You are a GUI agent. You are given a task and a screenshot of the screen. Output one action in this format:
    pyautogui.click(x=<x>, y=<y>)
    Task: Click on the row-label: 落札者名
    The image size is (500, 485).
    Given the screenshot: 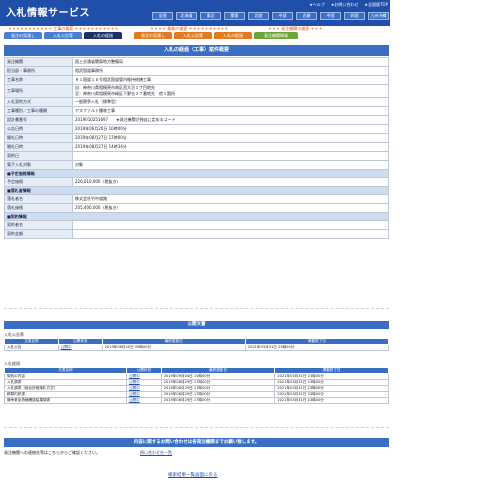 What is the action you would take?
    pyautogui.click(x=38, y=199)
    